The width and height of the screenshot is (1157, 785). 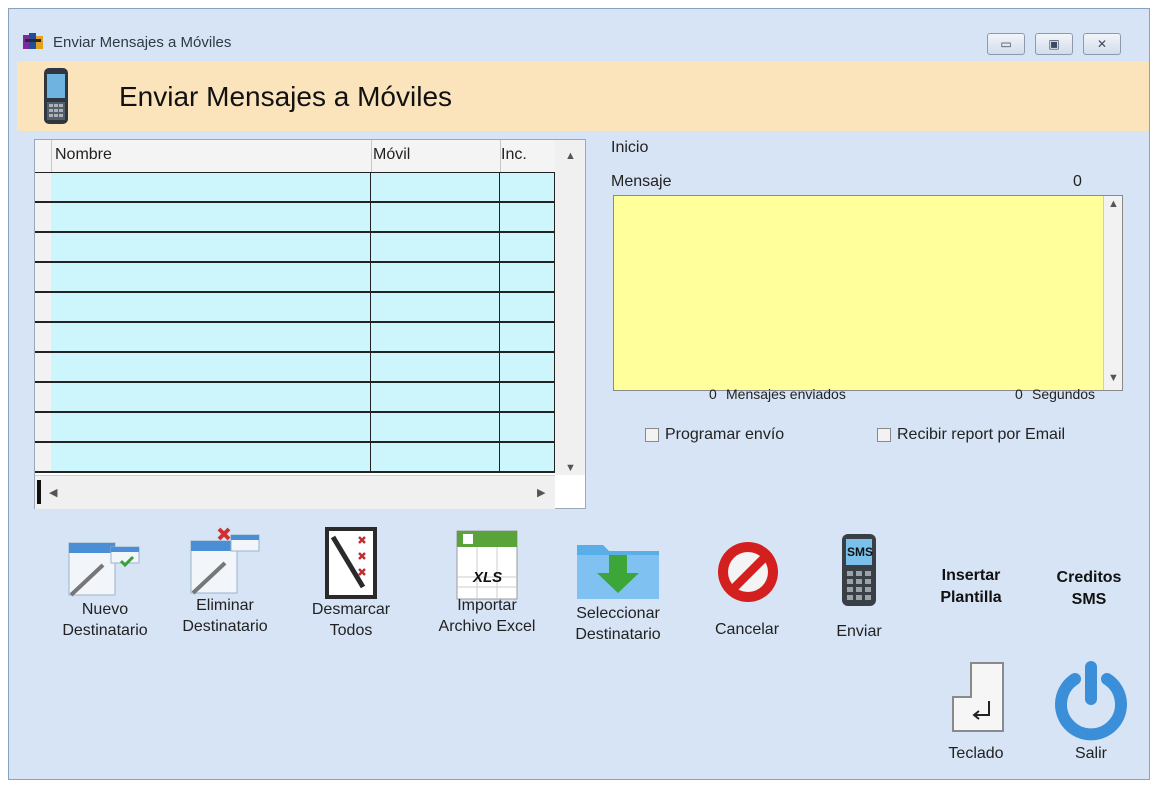 What do you see at coordinates (56, 96) in the screenshot?
I see `mobile-phone-icon` at bounding box center [56, 96].